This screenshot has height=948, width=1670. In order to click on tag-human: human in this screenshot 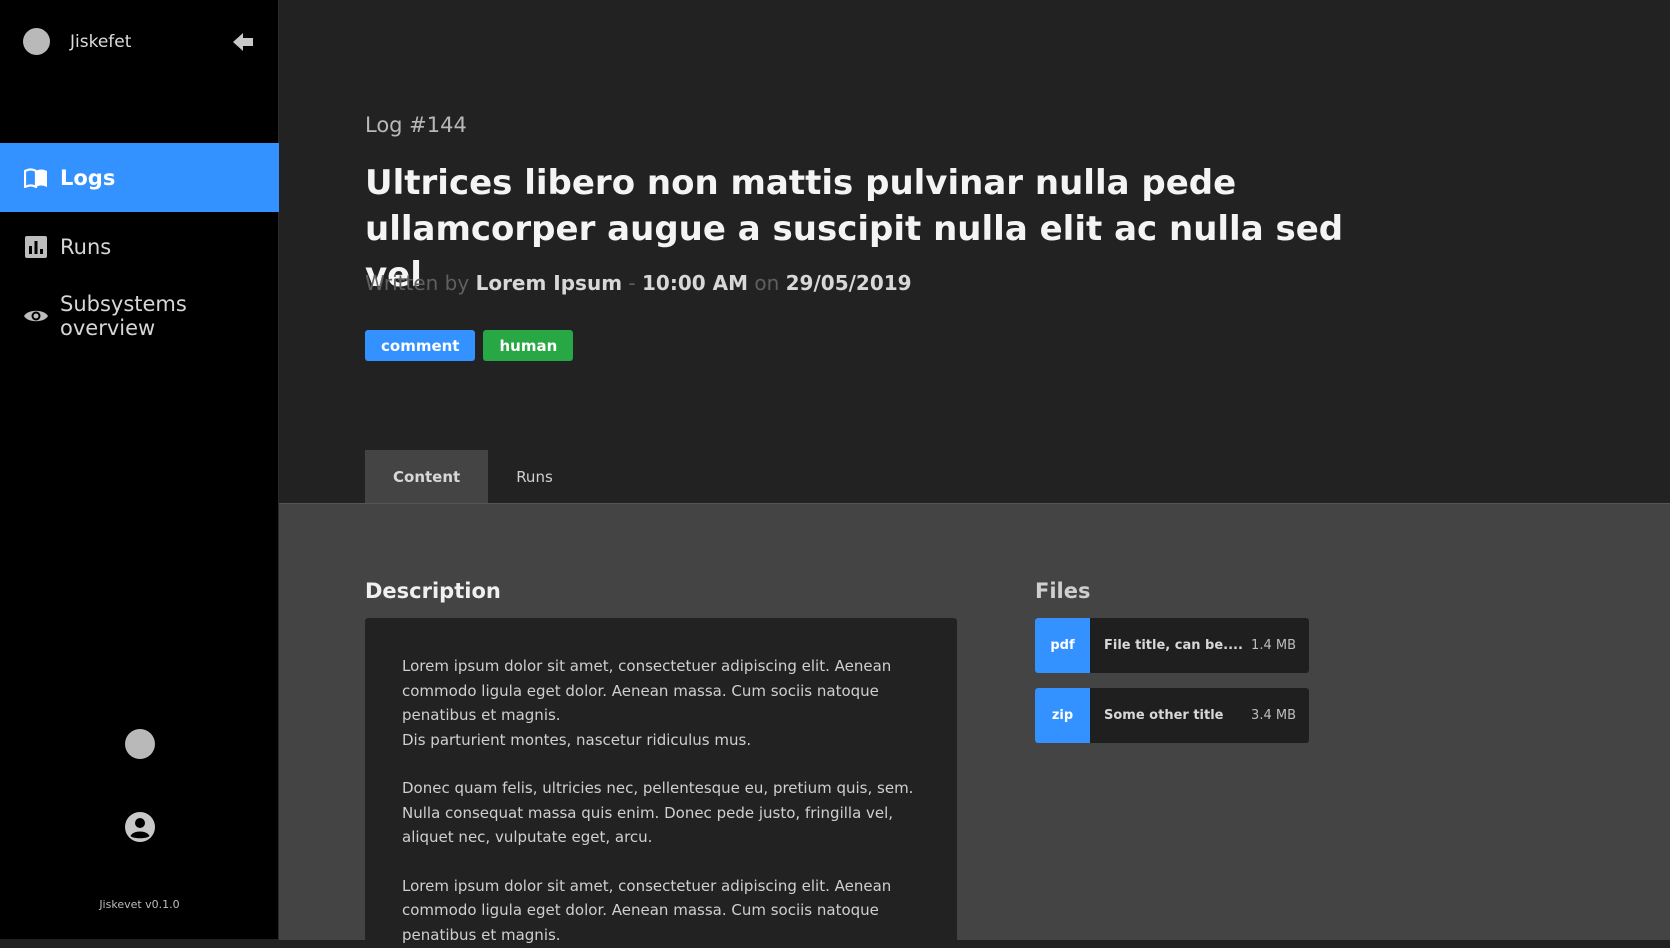, I will do `click(528, 345)`.